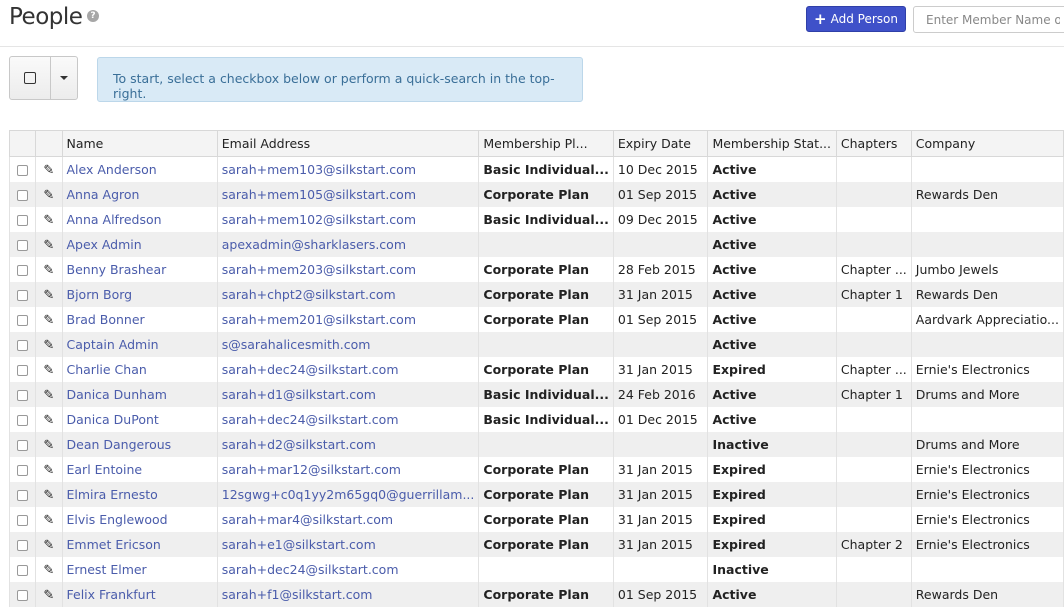 This screenshot has width=1064, height=607. I want to click on member-name-link: Anna Agron, so click(103, 194).